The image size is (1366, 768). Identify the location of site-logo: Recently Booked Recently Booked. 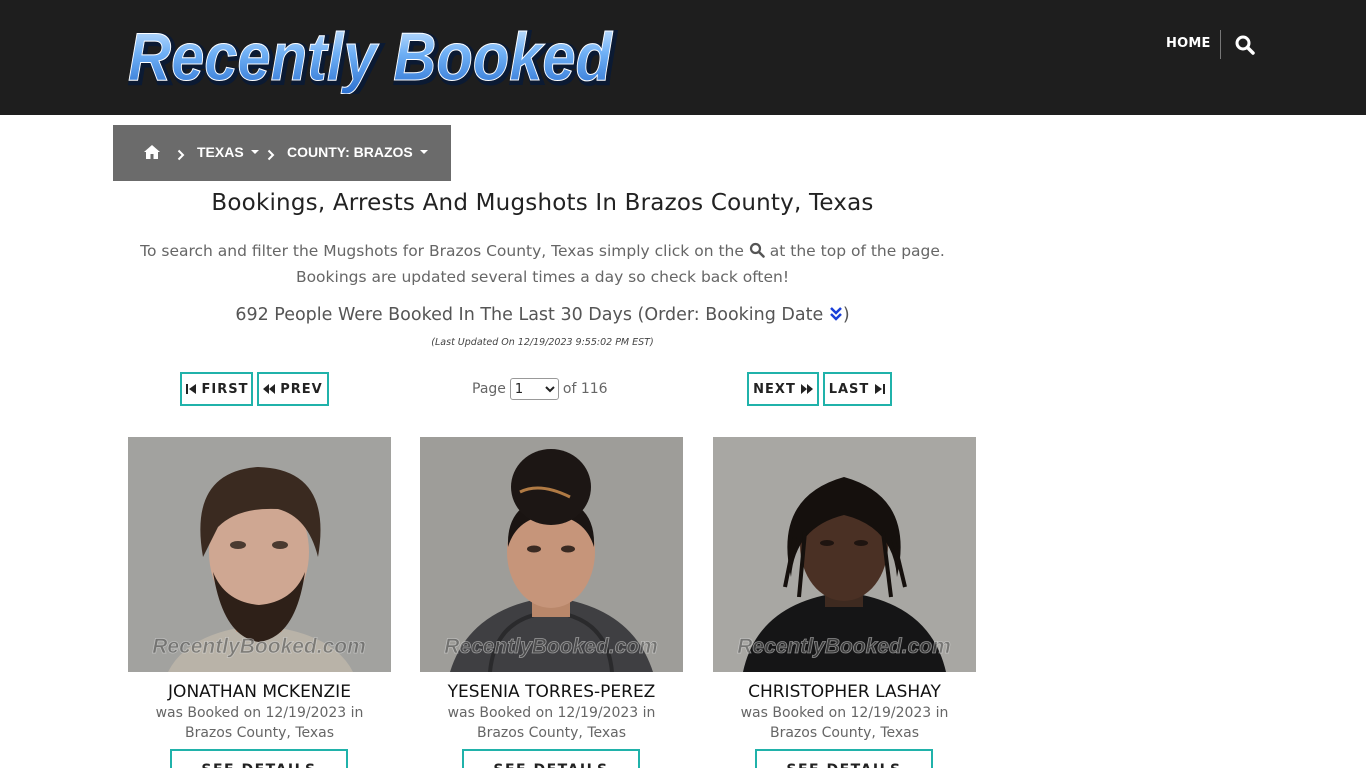
(372, 59).